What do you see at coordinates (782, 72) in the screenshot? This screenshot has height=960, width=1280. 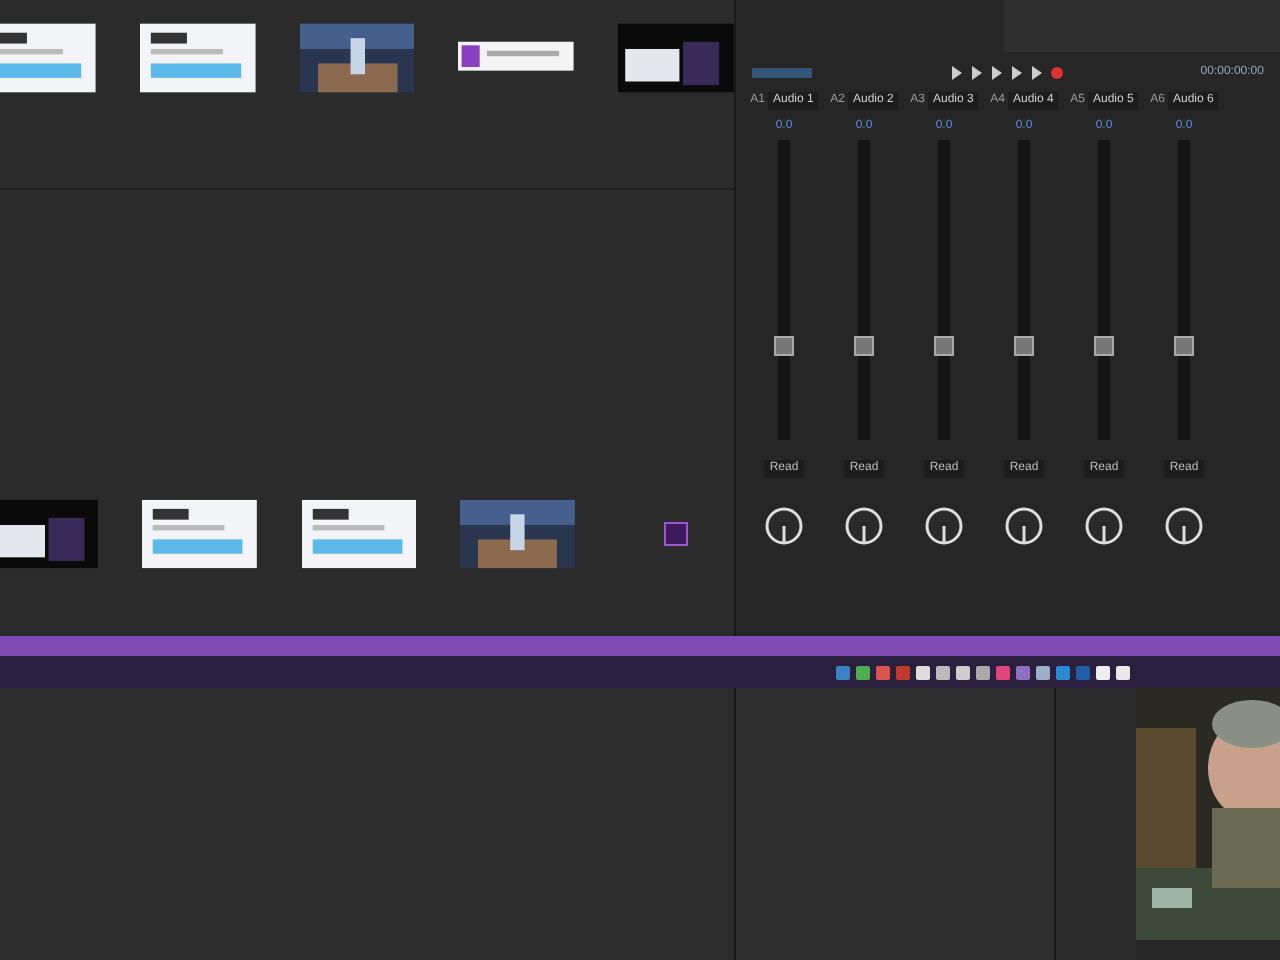 I see `tab-indicator` at bounding box center [782, 72].